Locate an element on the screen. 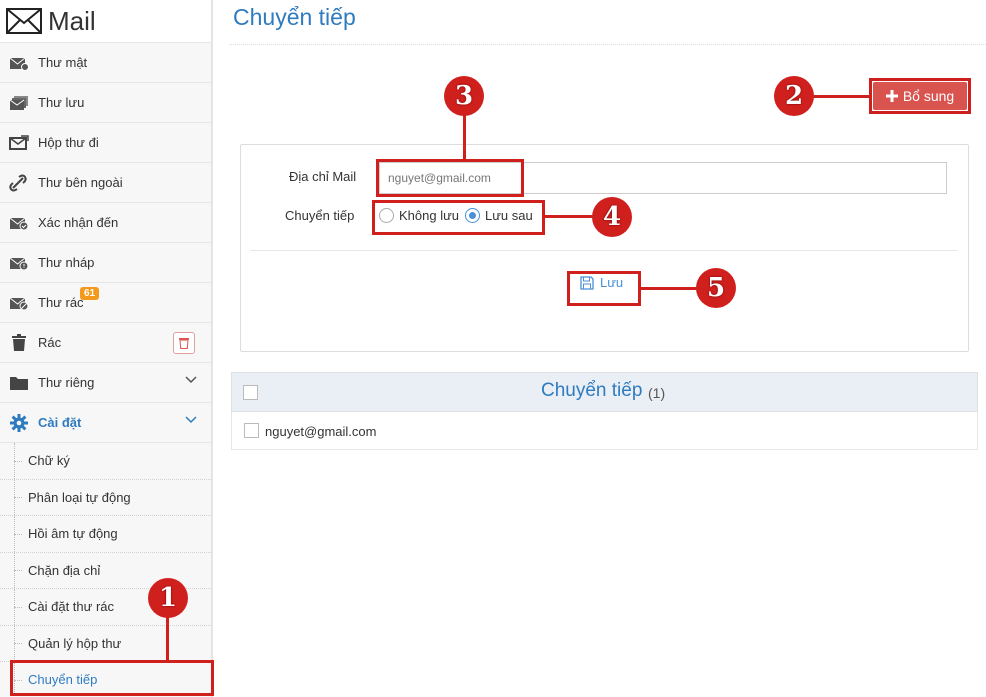  sidebar-item-label: Thư riêng is located at coordinates (66, 382).